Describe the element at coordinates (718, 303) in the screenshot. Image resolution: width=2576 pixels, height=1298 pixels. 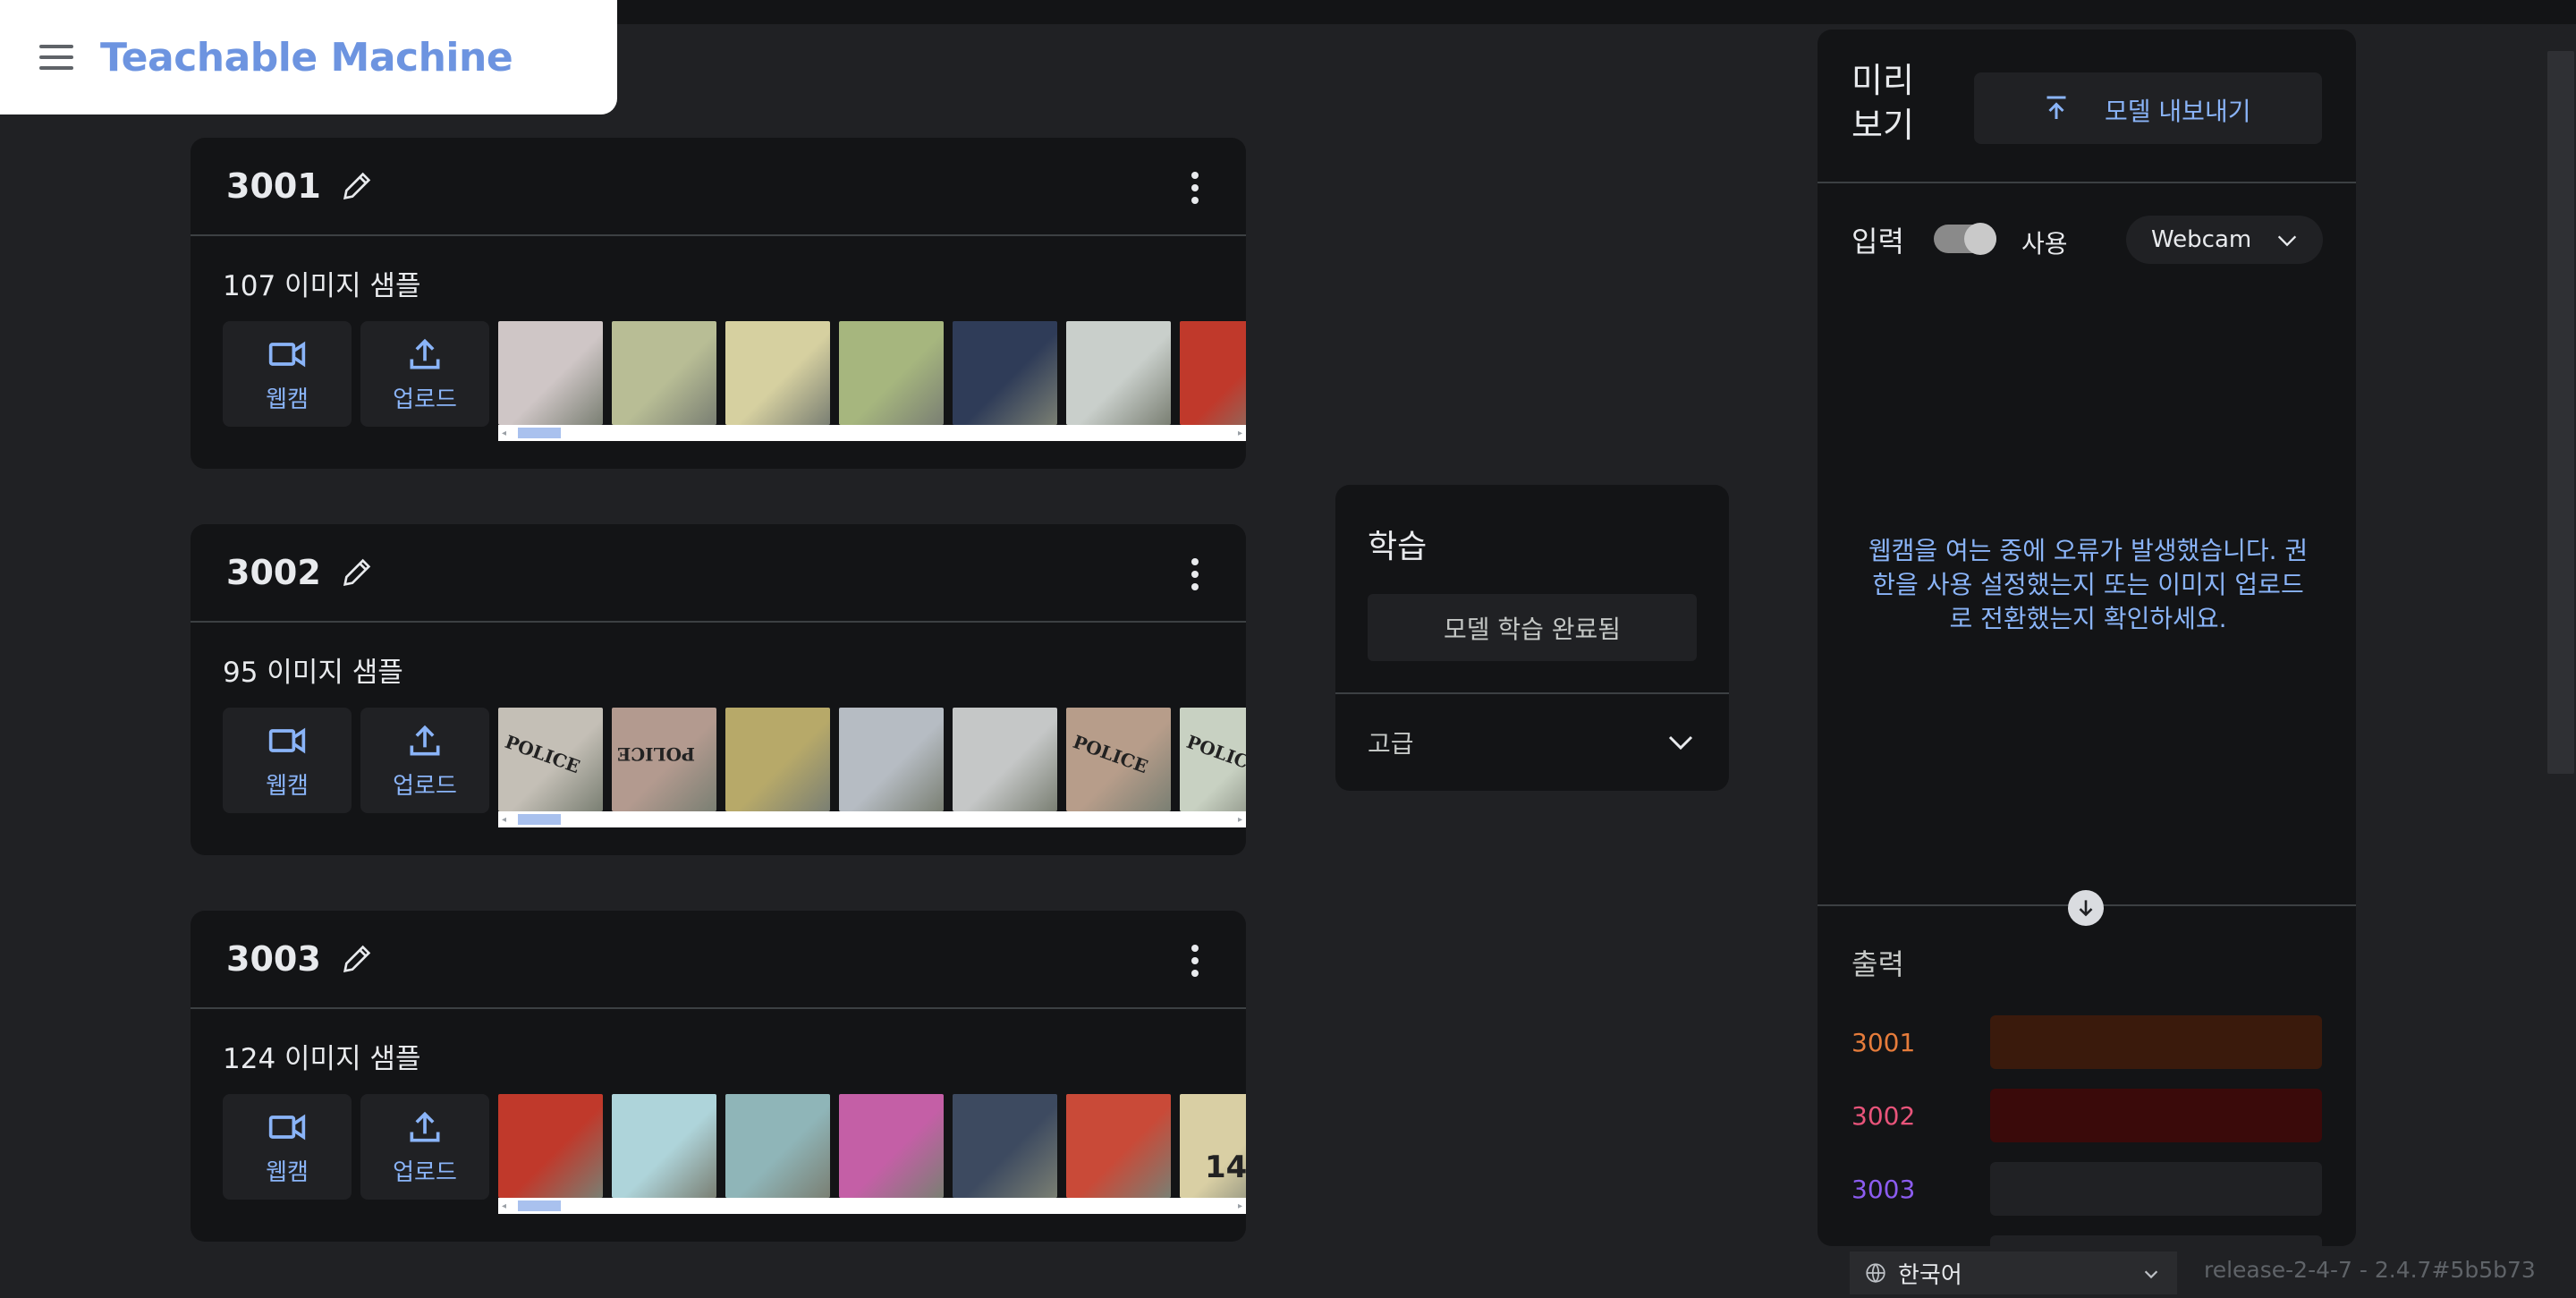
I see `class-card-3001: 3001 107 이미지 샘플 웹캠 업로드 ◂ ▸` at that location.